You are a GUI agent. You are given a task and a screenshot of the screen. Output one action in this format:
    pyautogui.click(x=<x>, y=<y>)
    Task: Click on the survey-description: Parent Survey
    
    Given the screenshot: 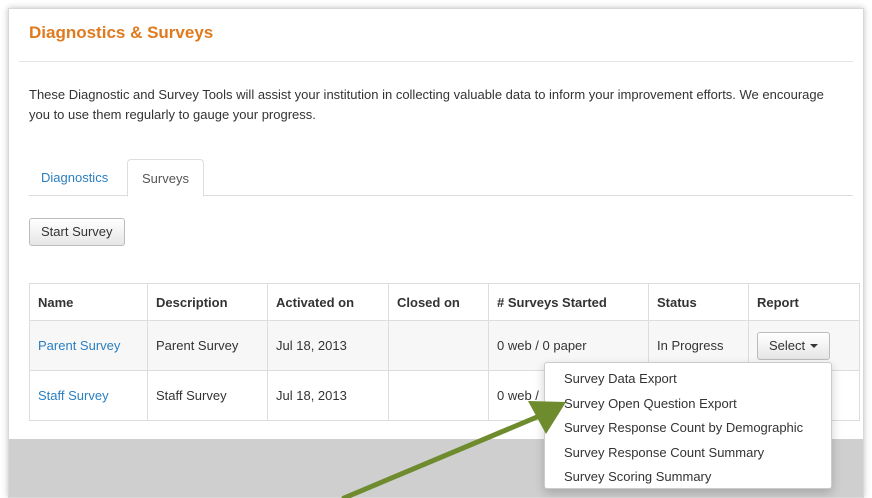 What is the action you would take?
    pyautogui.click(x=207, y=345)
    